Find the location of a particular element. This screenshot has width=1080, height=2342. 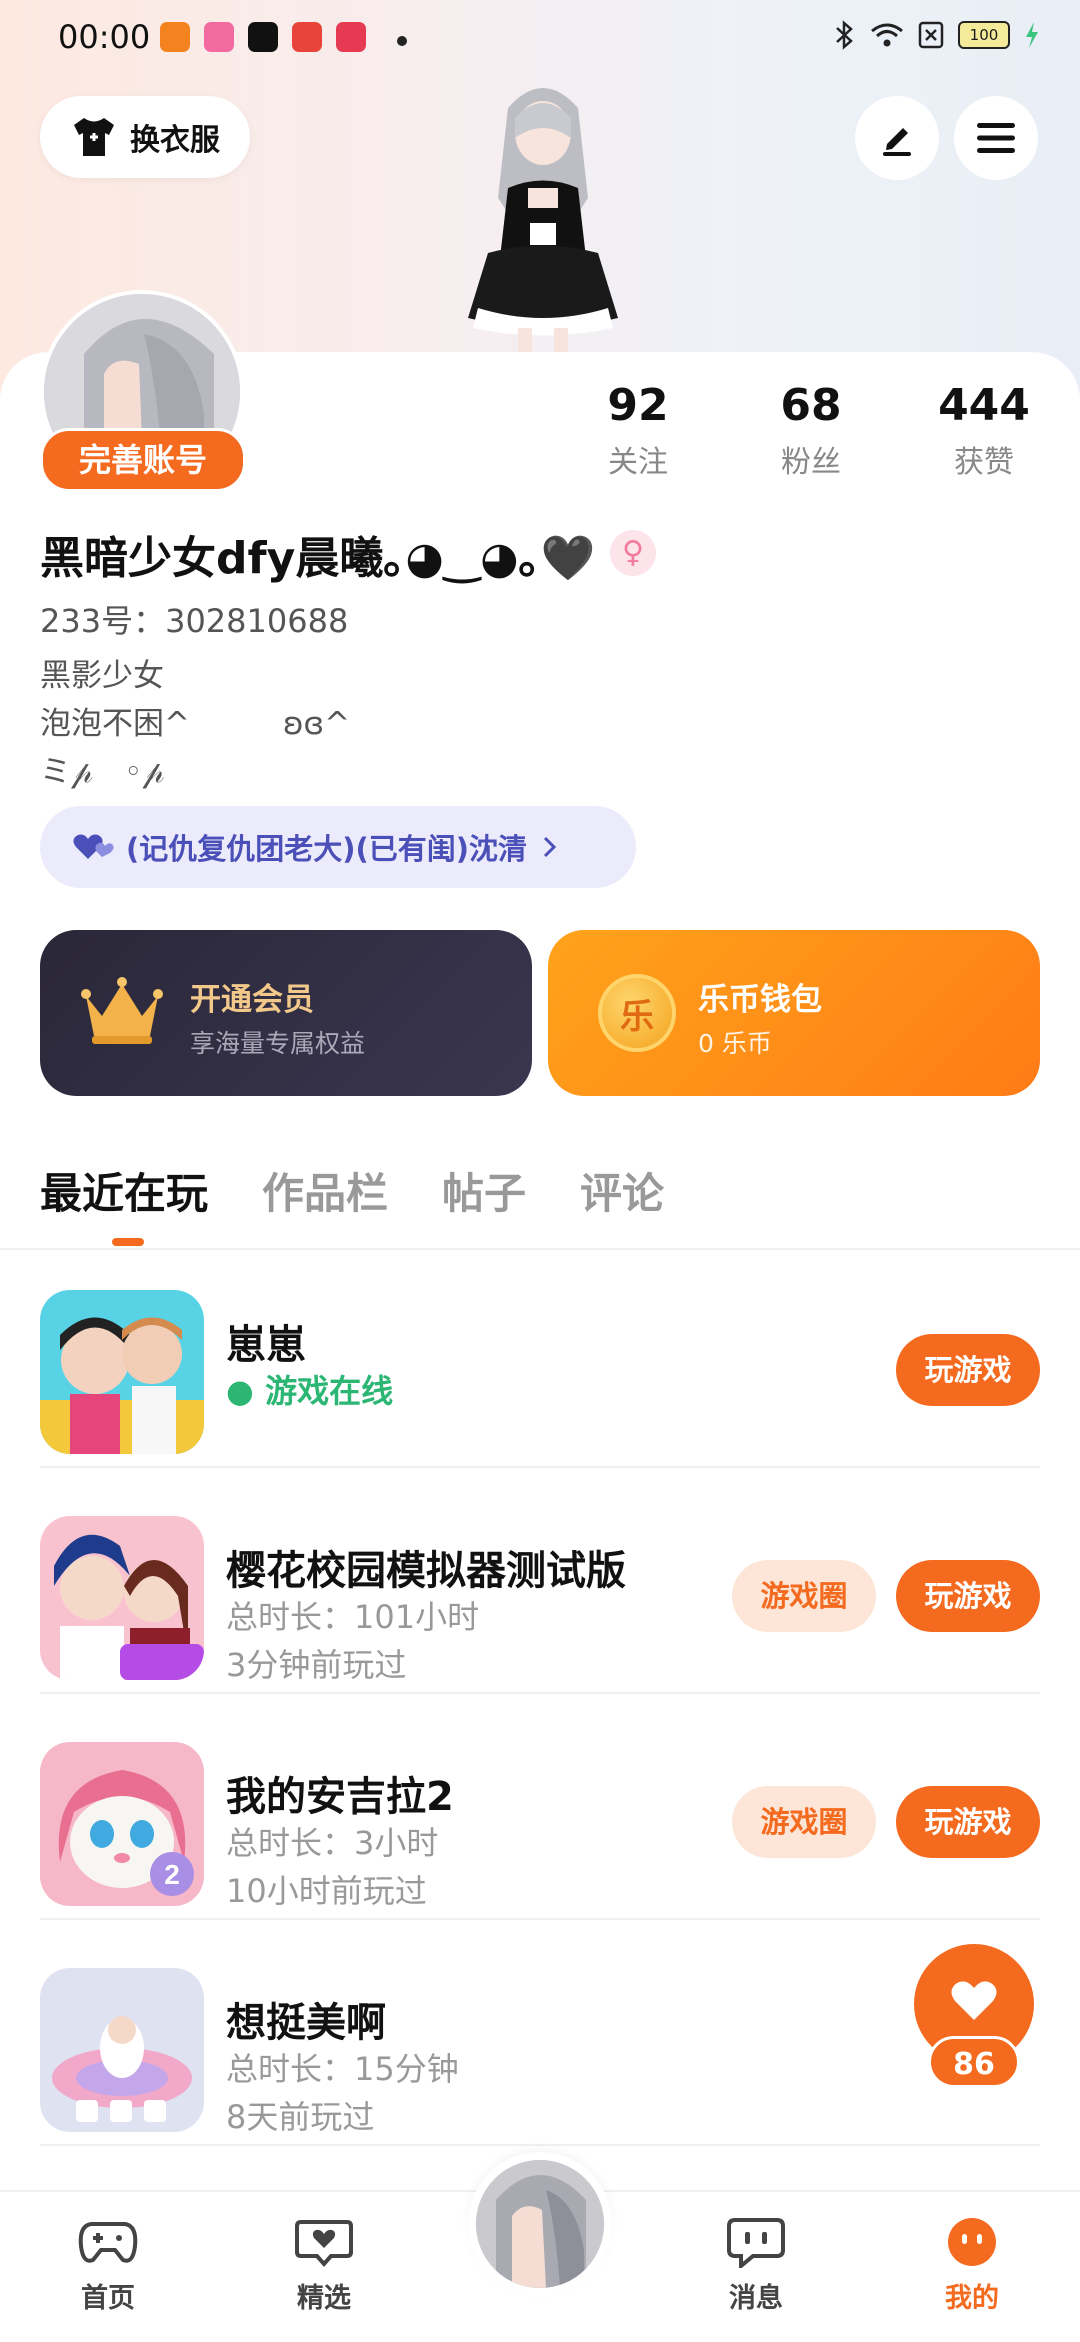

pencil-icon is located at coordinates (897, 142).